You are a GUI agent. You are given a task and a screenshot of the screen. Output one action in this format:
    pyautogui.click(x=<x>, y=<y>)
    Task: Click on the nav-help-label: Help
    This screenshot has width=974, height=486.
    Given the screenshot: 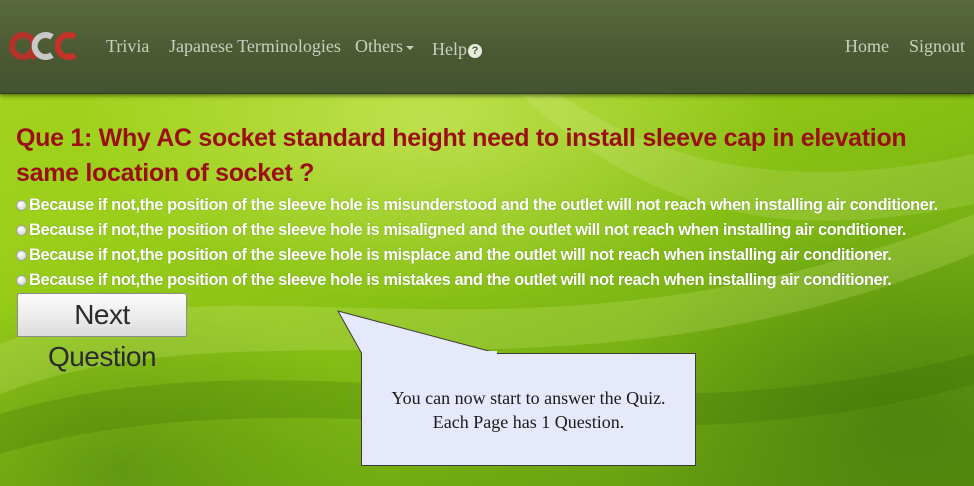 What is the action you would take?
    pyautogui.click(x=449, y=49)
    